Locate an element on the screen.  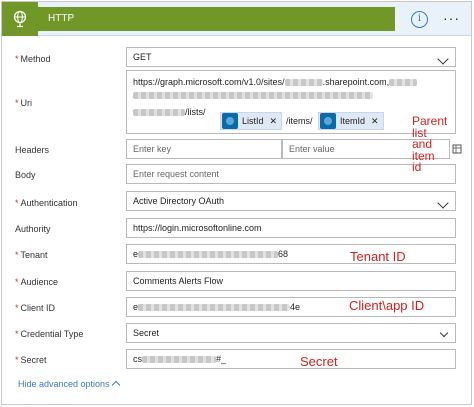
info-icon: i is located at coordinates (419, 19).